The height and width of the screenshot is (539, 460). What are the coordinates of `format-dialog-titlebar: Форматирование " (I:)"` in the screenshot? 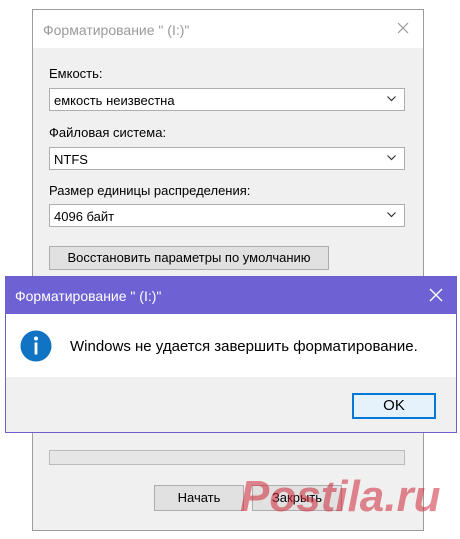 It's located at (228, 29).